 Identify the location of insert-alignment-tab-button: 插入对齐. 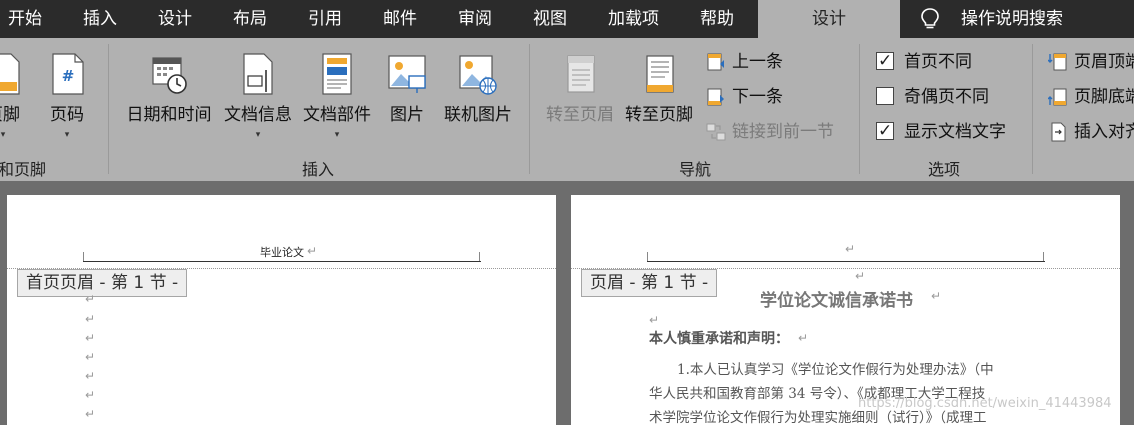
(1091, 132).